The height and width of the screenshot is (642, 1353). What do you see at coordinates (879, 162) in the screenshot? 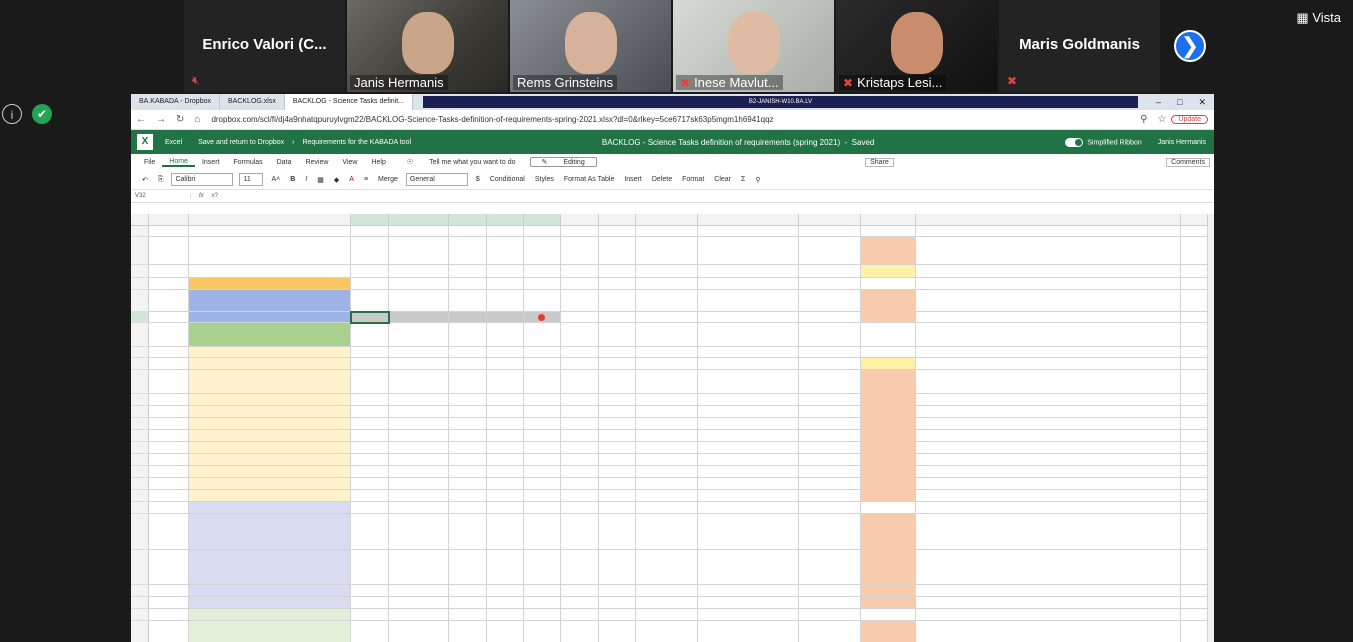
I see `share-button: Share` at bounding box center [879, 162].